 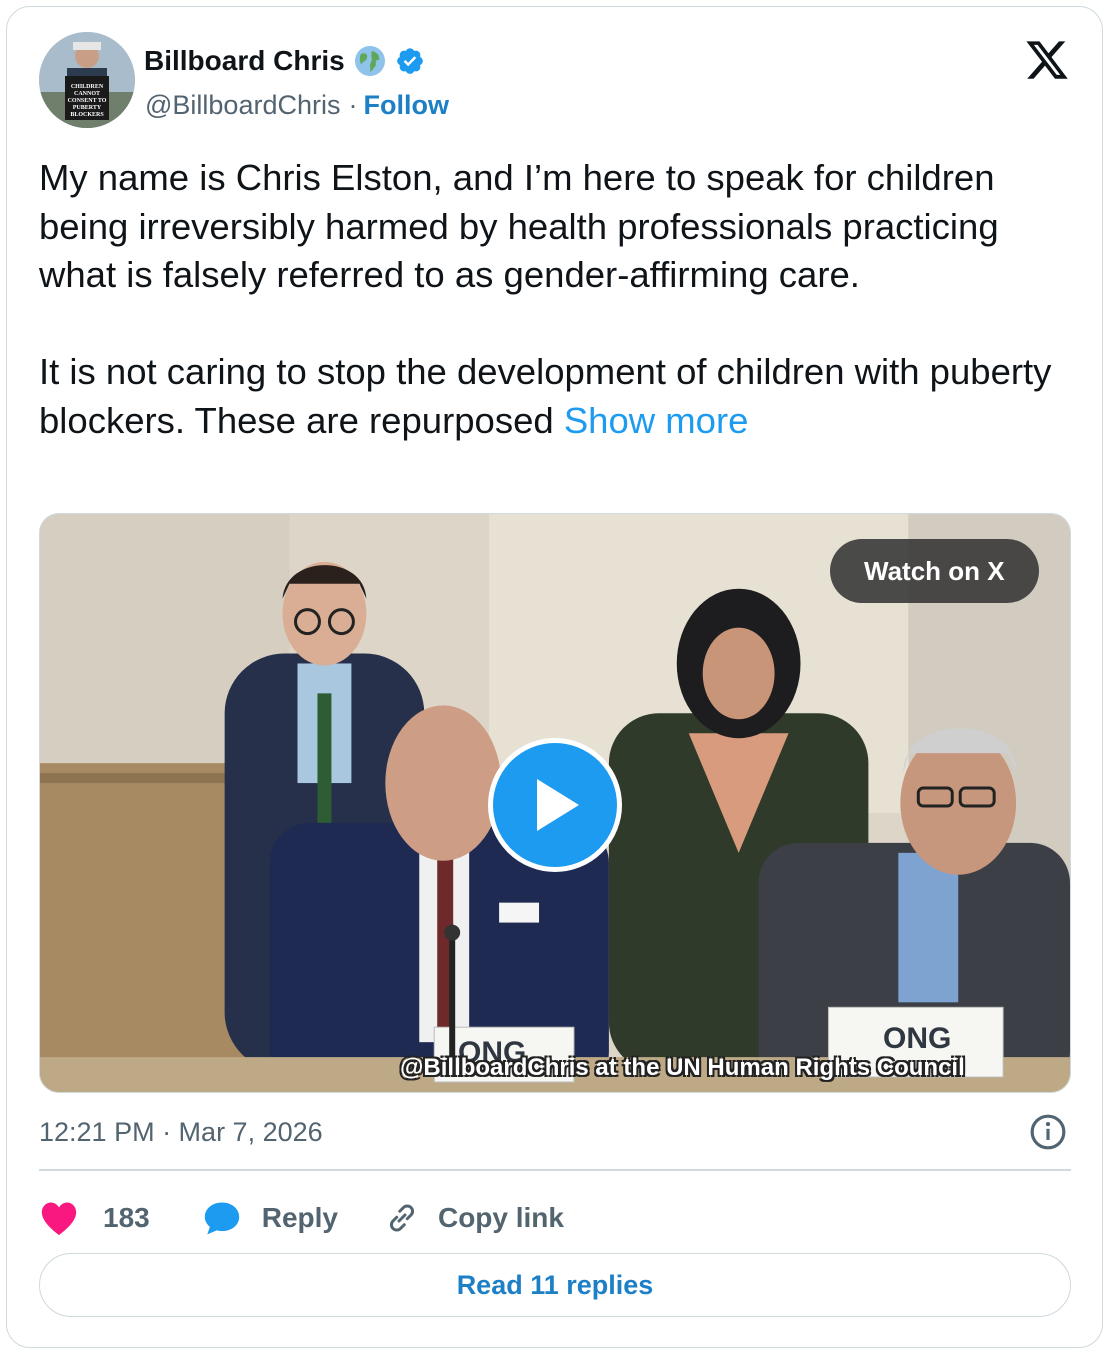 I want to click on play-icon, so click(x=558, y=805).